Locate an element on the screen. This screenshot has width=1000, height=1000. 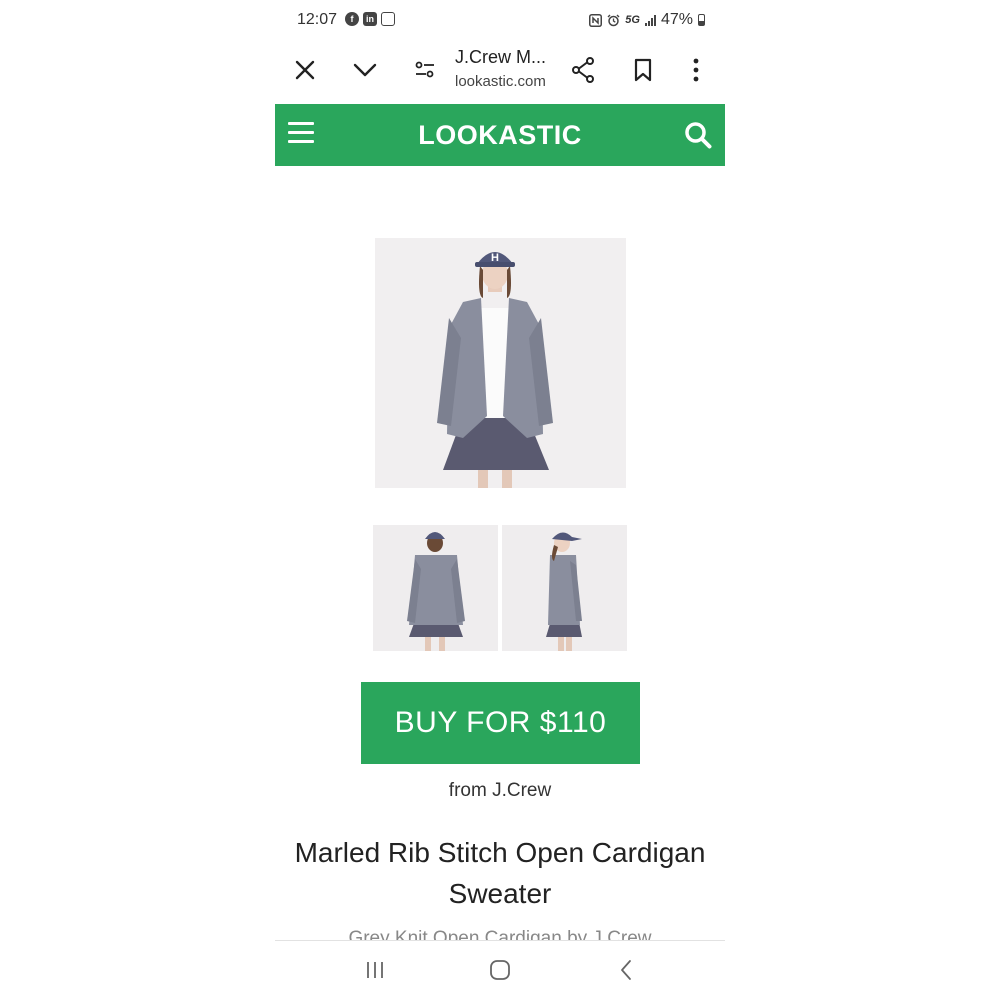
bookmark-button is located at coordinates (643, 70).